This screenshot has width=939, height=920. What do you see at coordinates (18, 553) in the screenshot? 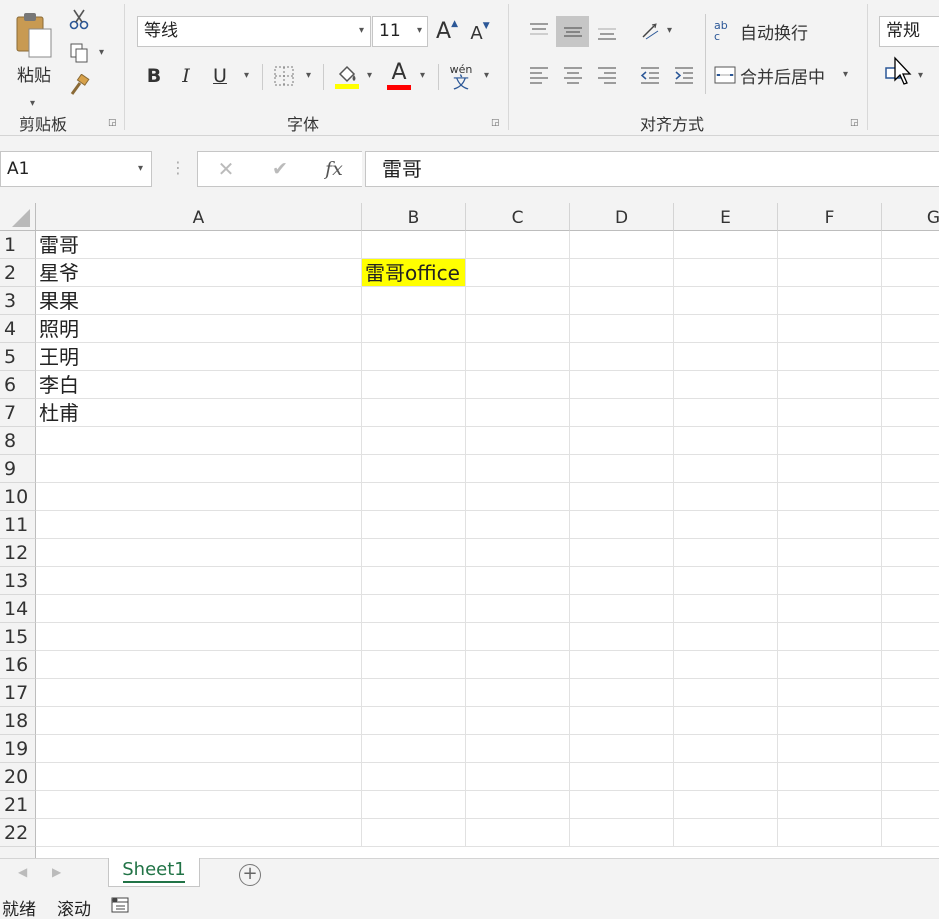
I see `row-header-12: 12` at bounding box center [18, 553].